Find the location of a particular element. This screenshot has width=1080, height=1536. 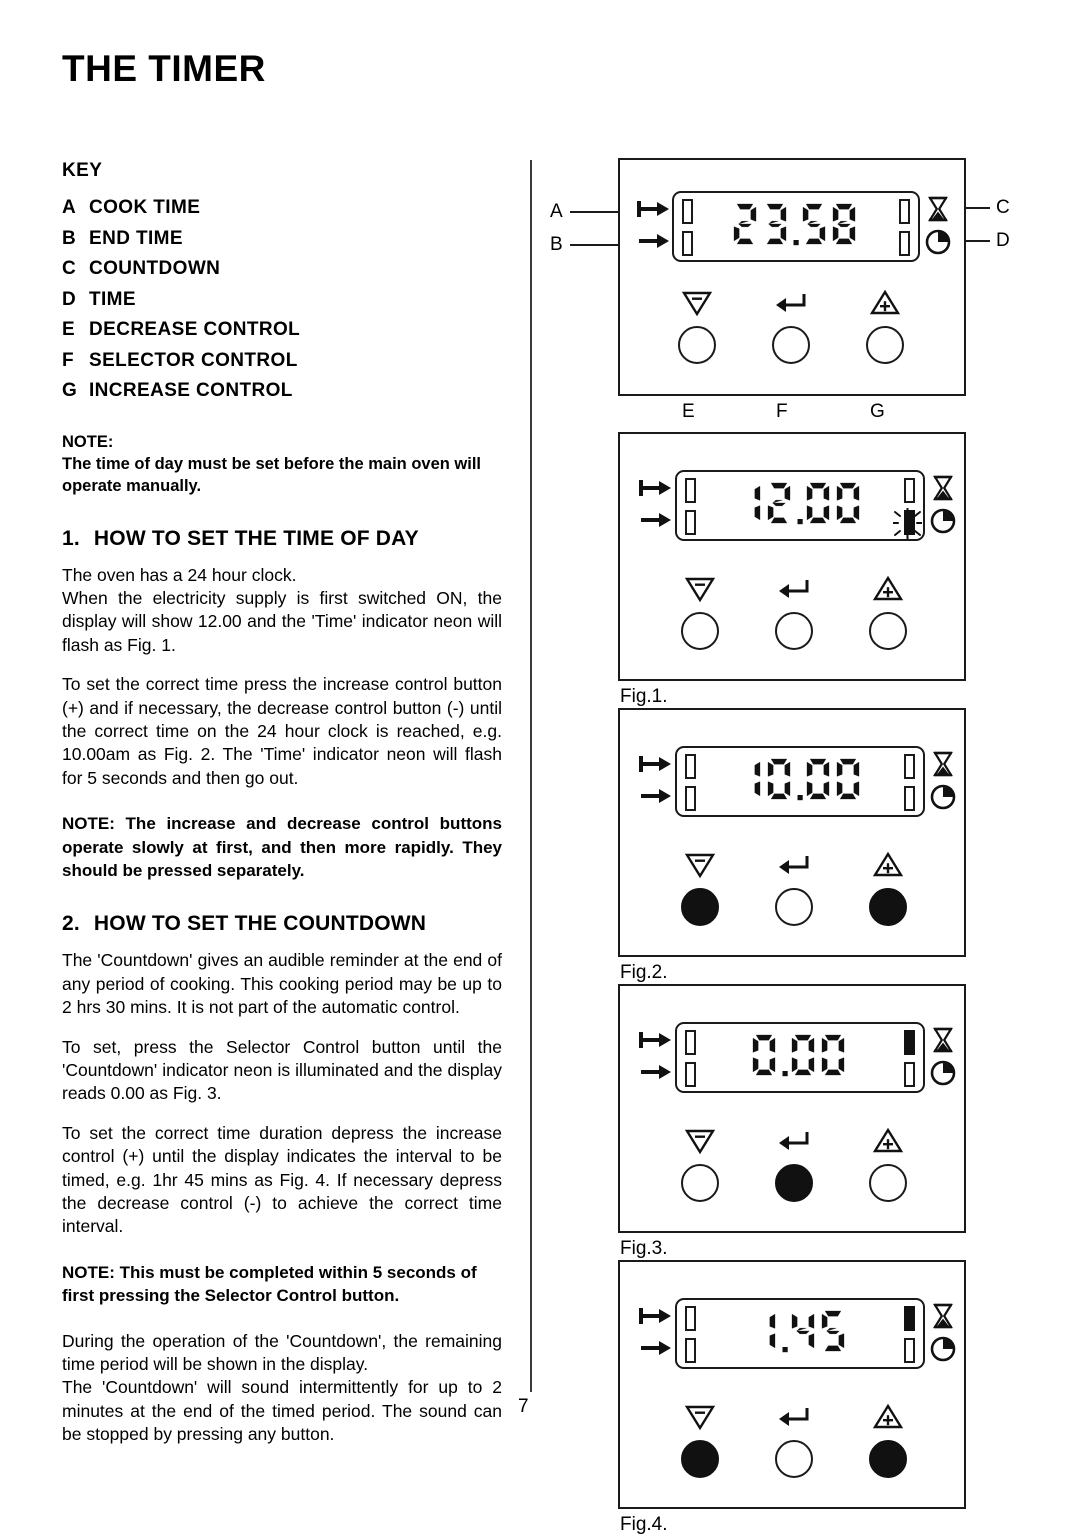

increase-control-fig3 is located at coordinates (888, 1164).